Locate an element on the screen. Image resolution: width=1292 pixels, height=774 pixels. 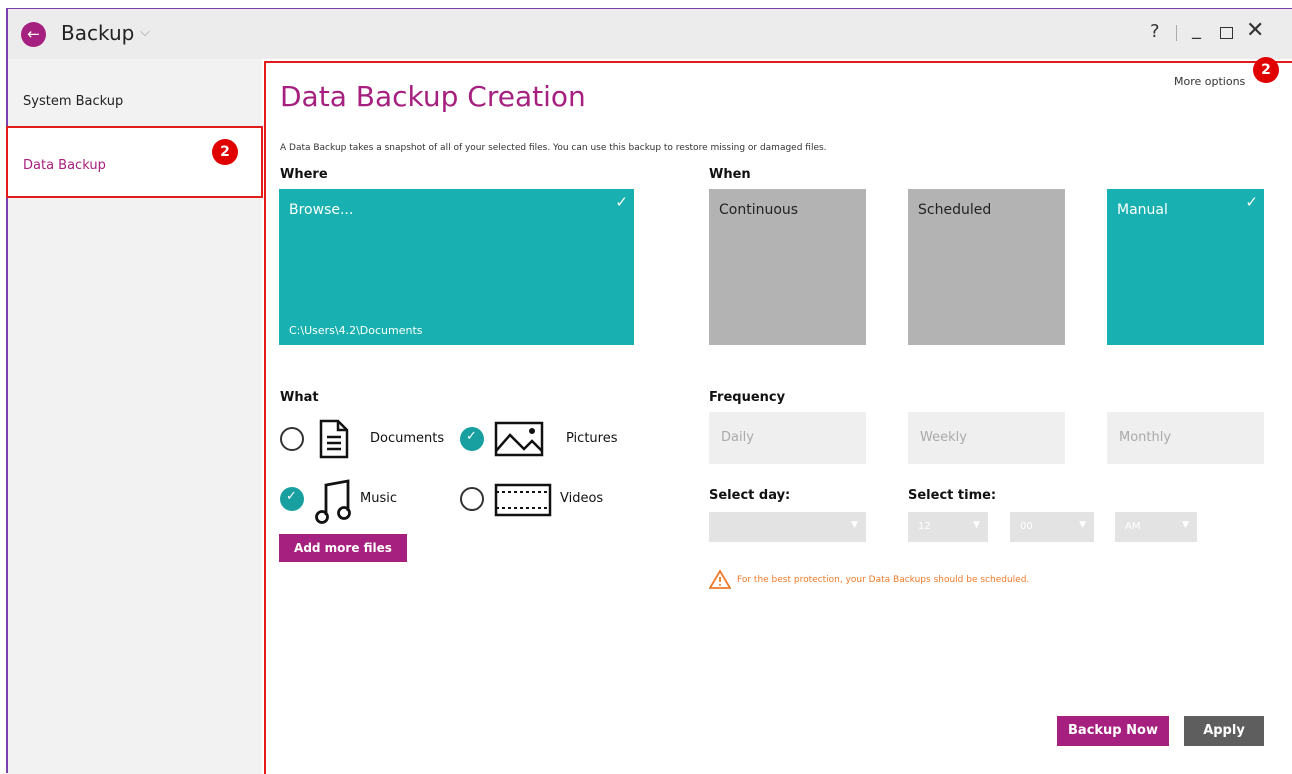
where-label: Where is located at coordinates (304, 174).